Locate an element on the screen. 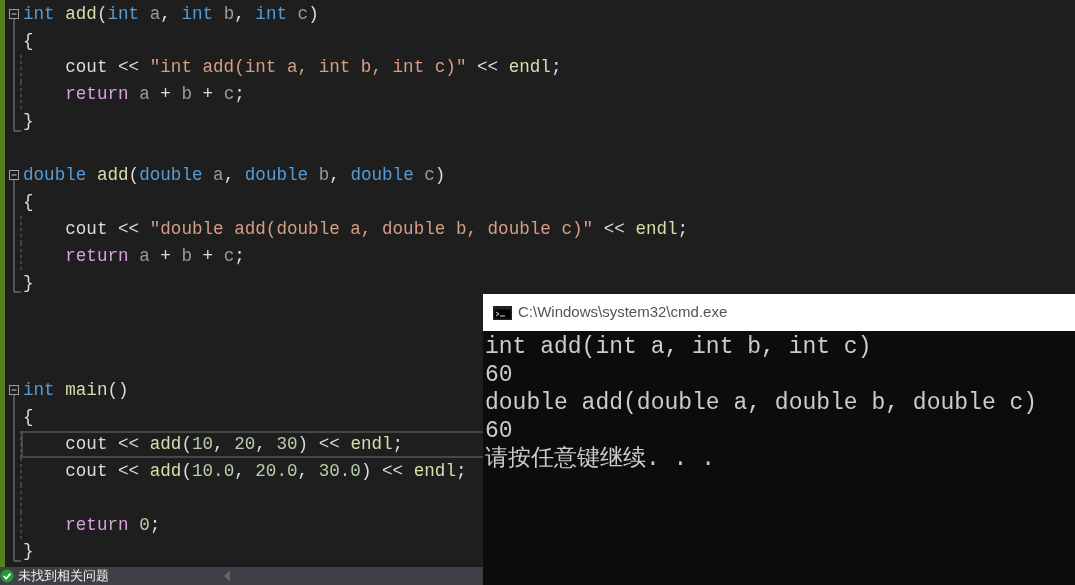 Image resolution: width=1075 pixels, height=585 pixels. code-line: cout << "double add(double a, double b, double c)" << endl; is located at coordinates (376, 229).